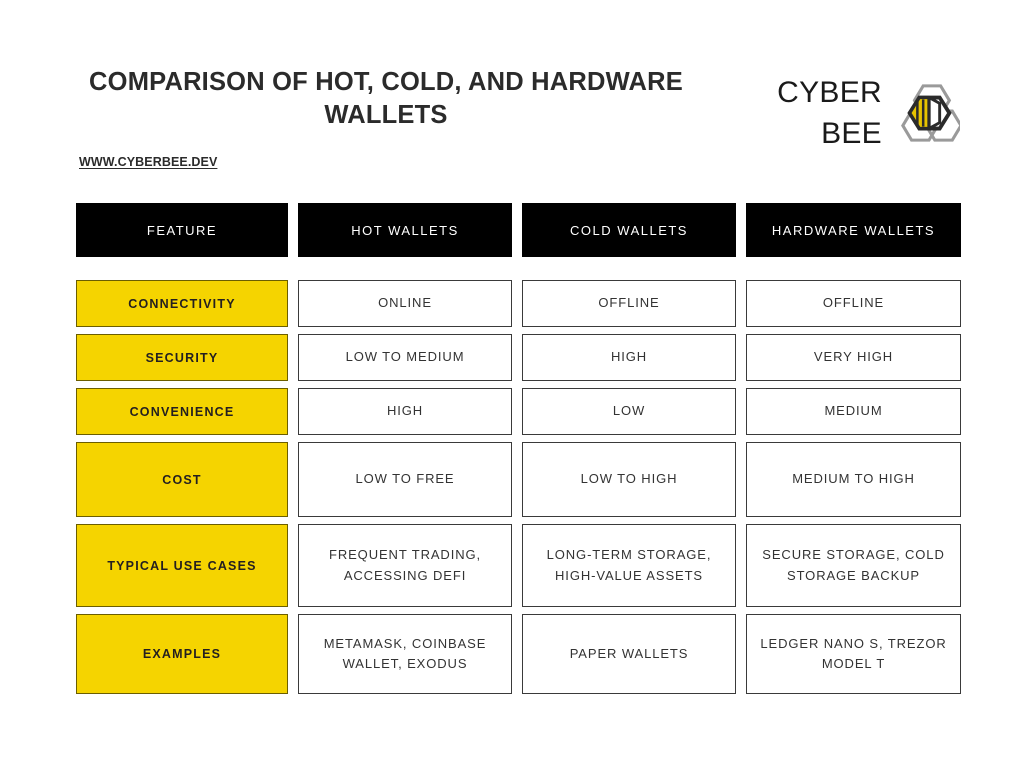 This screenshot has width=1024, height=768. What do you see at coordinates (405, 303) in the screenshot?
I see `cell-connectivity-hot: ONLINE` at bounding box center [405, 303].